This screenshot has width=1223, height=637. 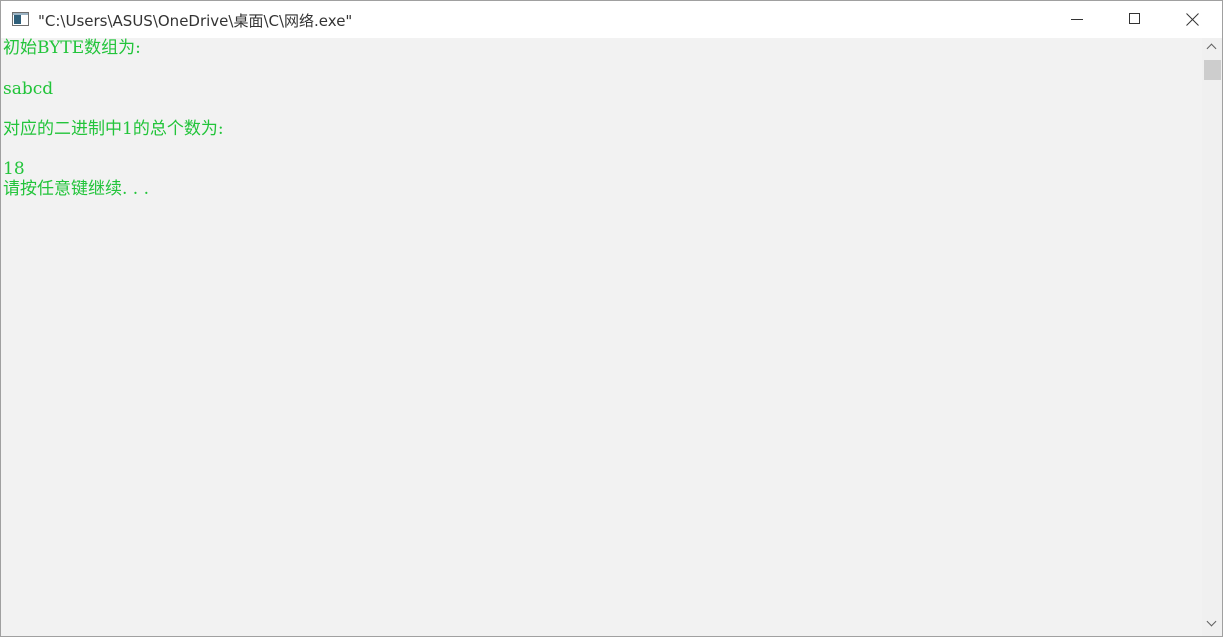 I want to click on console-line: 初始BYTE数组为:, so click(x=72, y=48).